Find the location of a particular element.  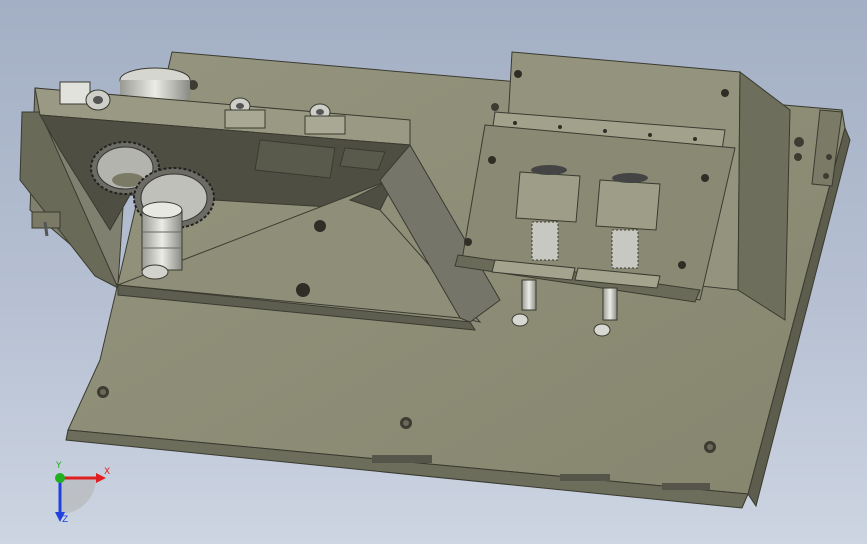

triad-graphic is located at coordinates (80, 497).